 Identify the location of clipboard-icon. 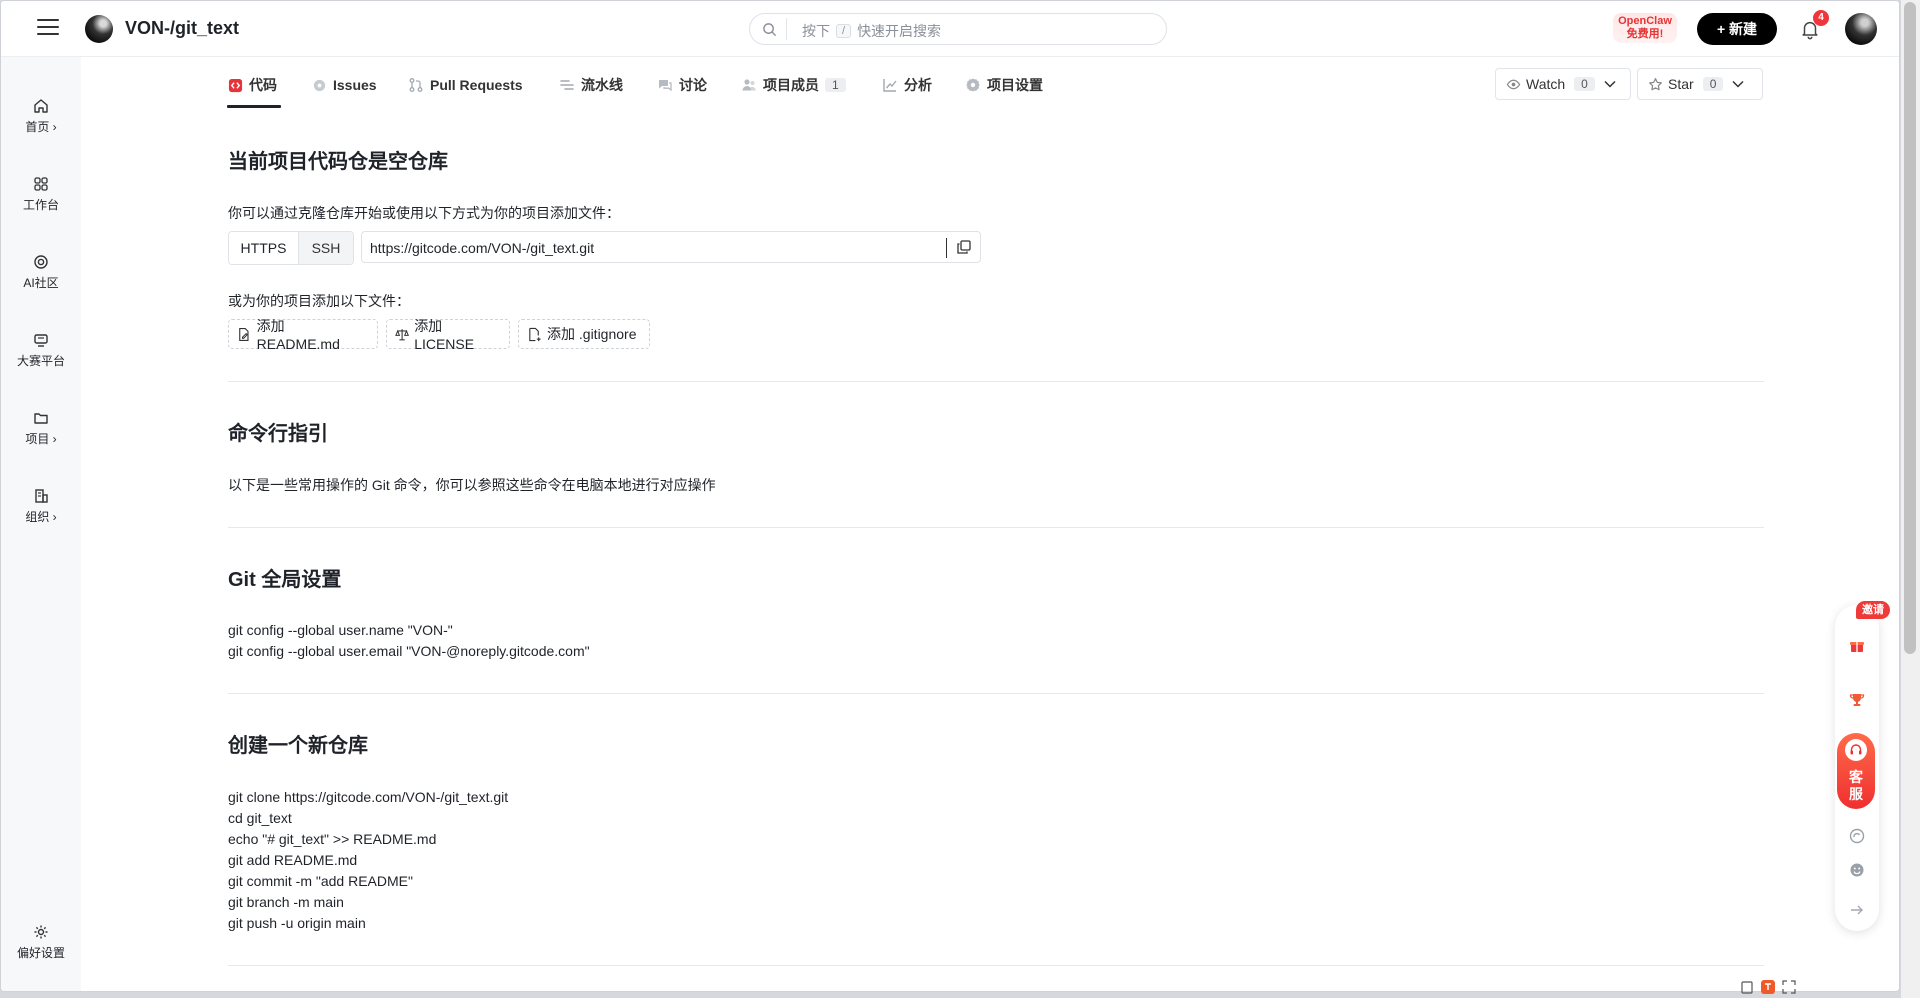
(1747, 987).